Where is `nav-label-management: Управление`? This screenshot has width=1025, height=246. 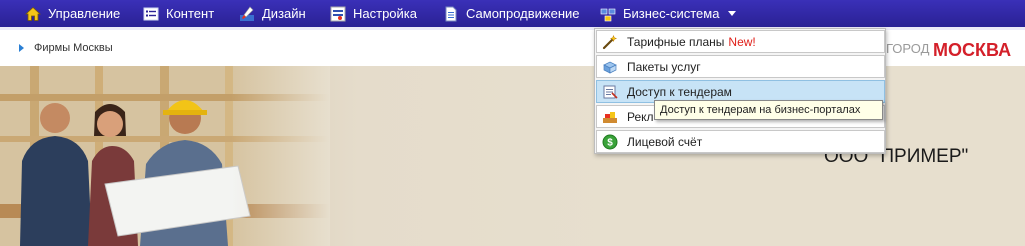 nav-label-management: Управление is located at coordinates (84, 13).